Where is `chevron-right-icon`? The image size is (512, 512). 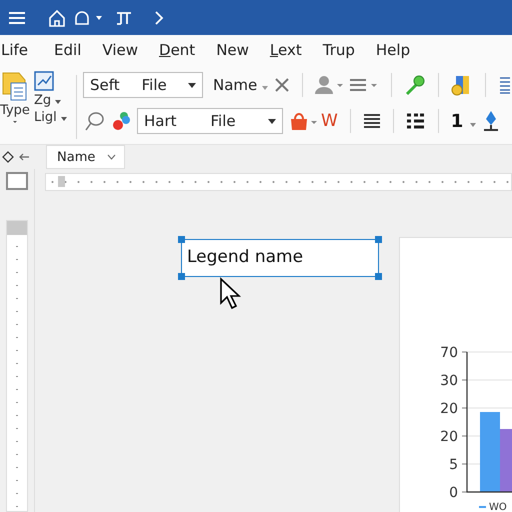 chevron-right-icon is located at coordinates (159, 17).